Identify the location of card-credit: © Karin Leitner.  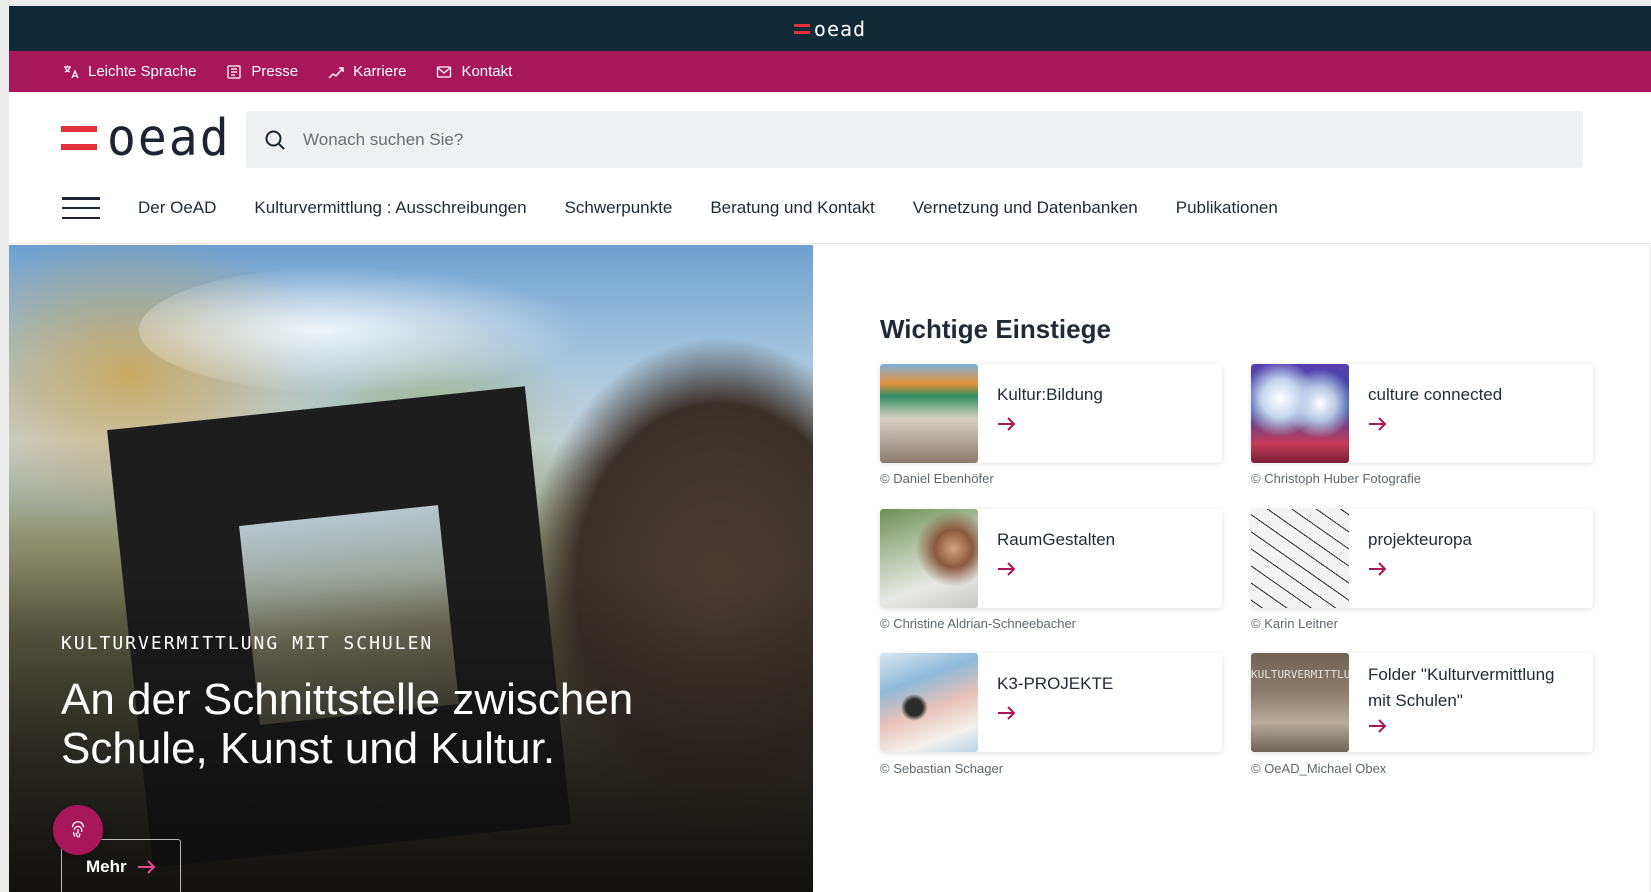
(1294, 623).